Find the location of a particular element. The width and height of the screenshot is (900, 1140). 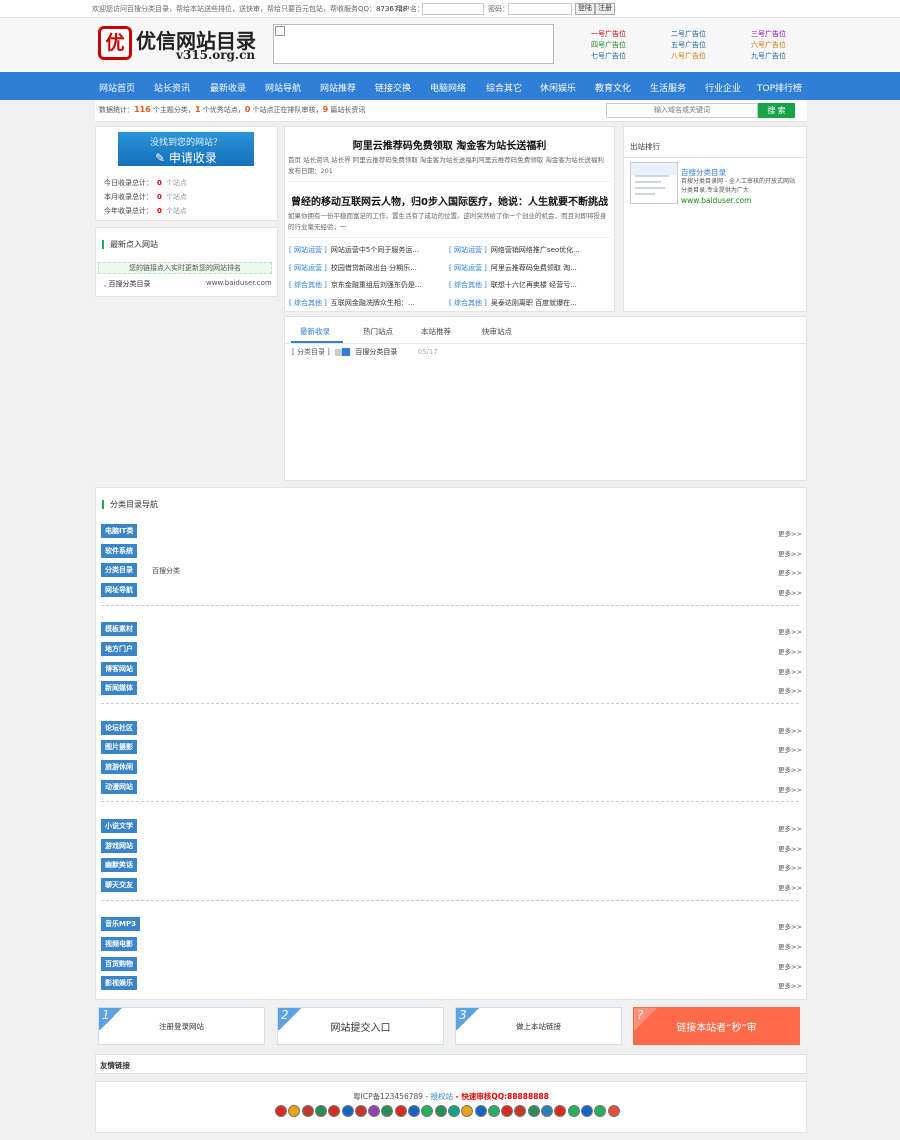

category-tag: 动漫网站 is located at coordinates (119, 786).